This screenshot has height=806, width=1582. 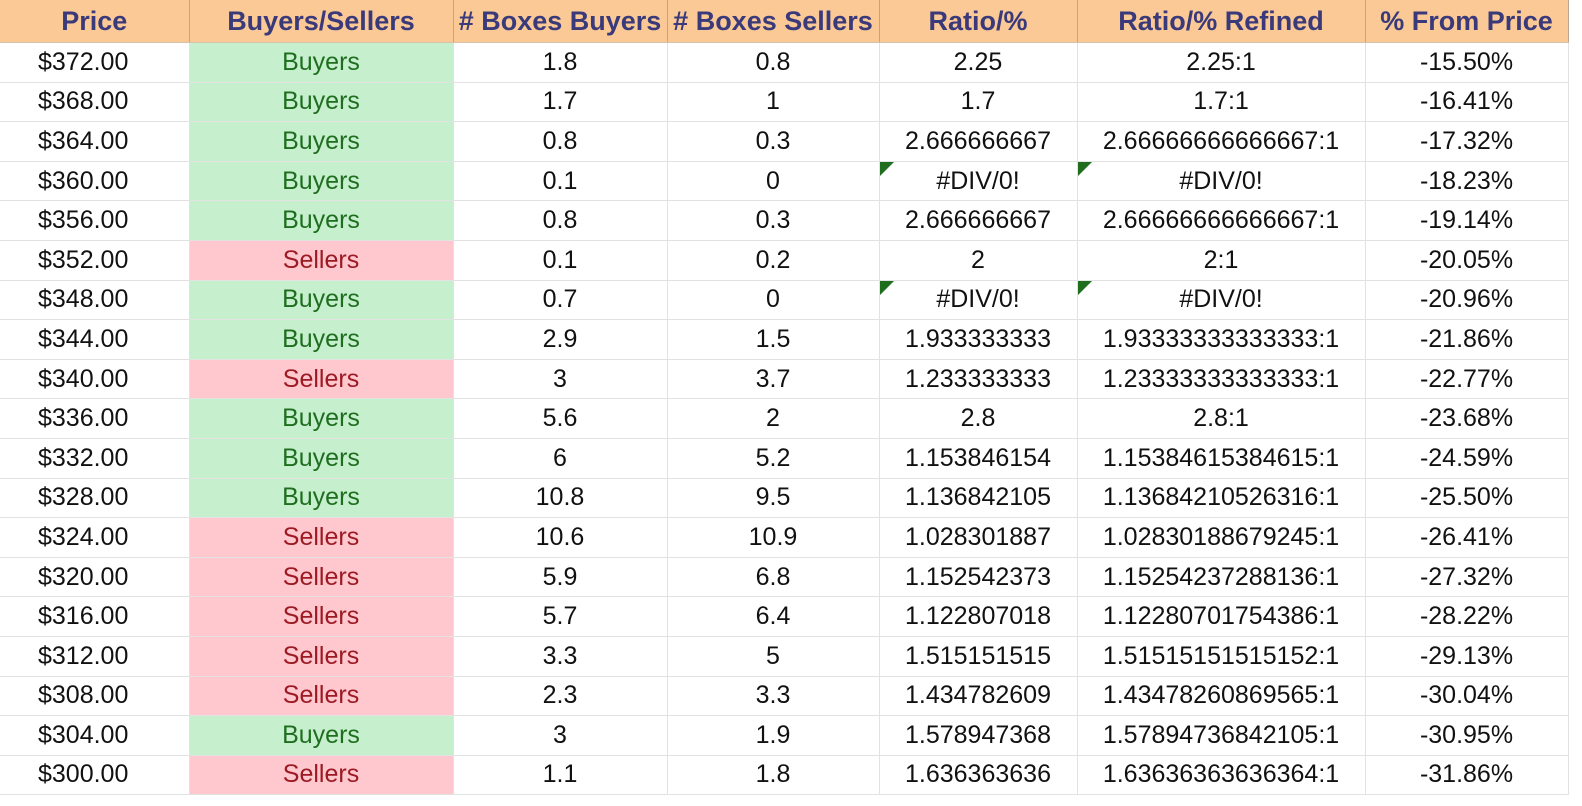 I want to click on ratio-refined-cell: 1.23333333333333:1, so click(x=1221, y=379).